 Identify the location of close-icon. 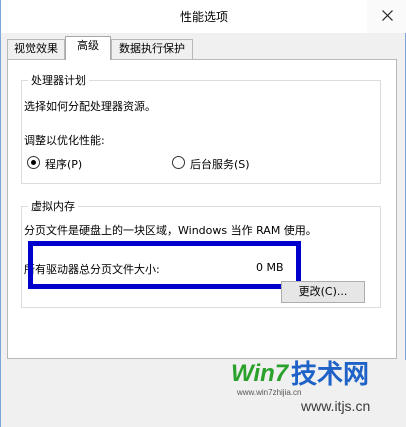
(387, 16).